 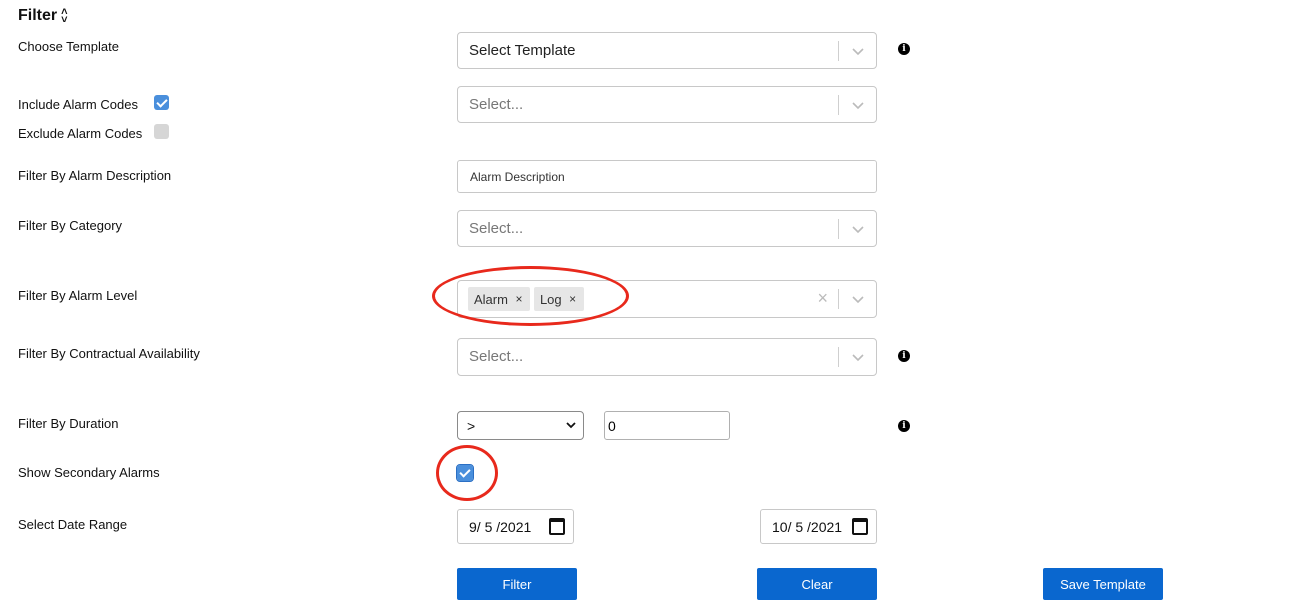 What do you see at coordinates (667, 176) in the screenshot?
I see `alarm-description-input` at bounding box center [667, 176].